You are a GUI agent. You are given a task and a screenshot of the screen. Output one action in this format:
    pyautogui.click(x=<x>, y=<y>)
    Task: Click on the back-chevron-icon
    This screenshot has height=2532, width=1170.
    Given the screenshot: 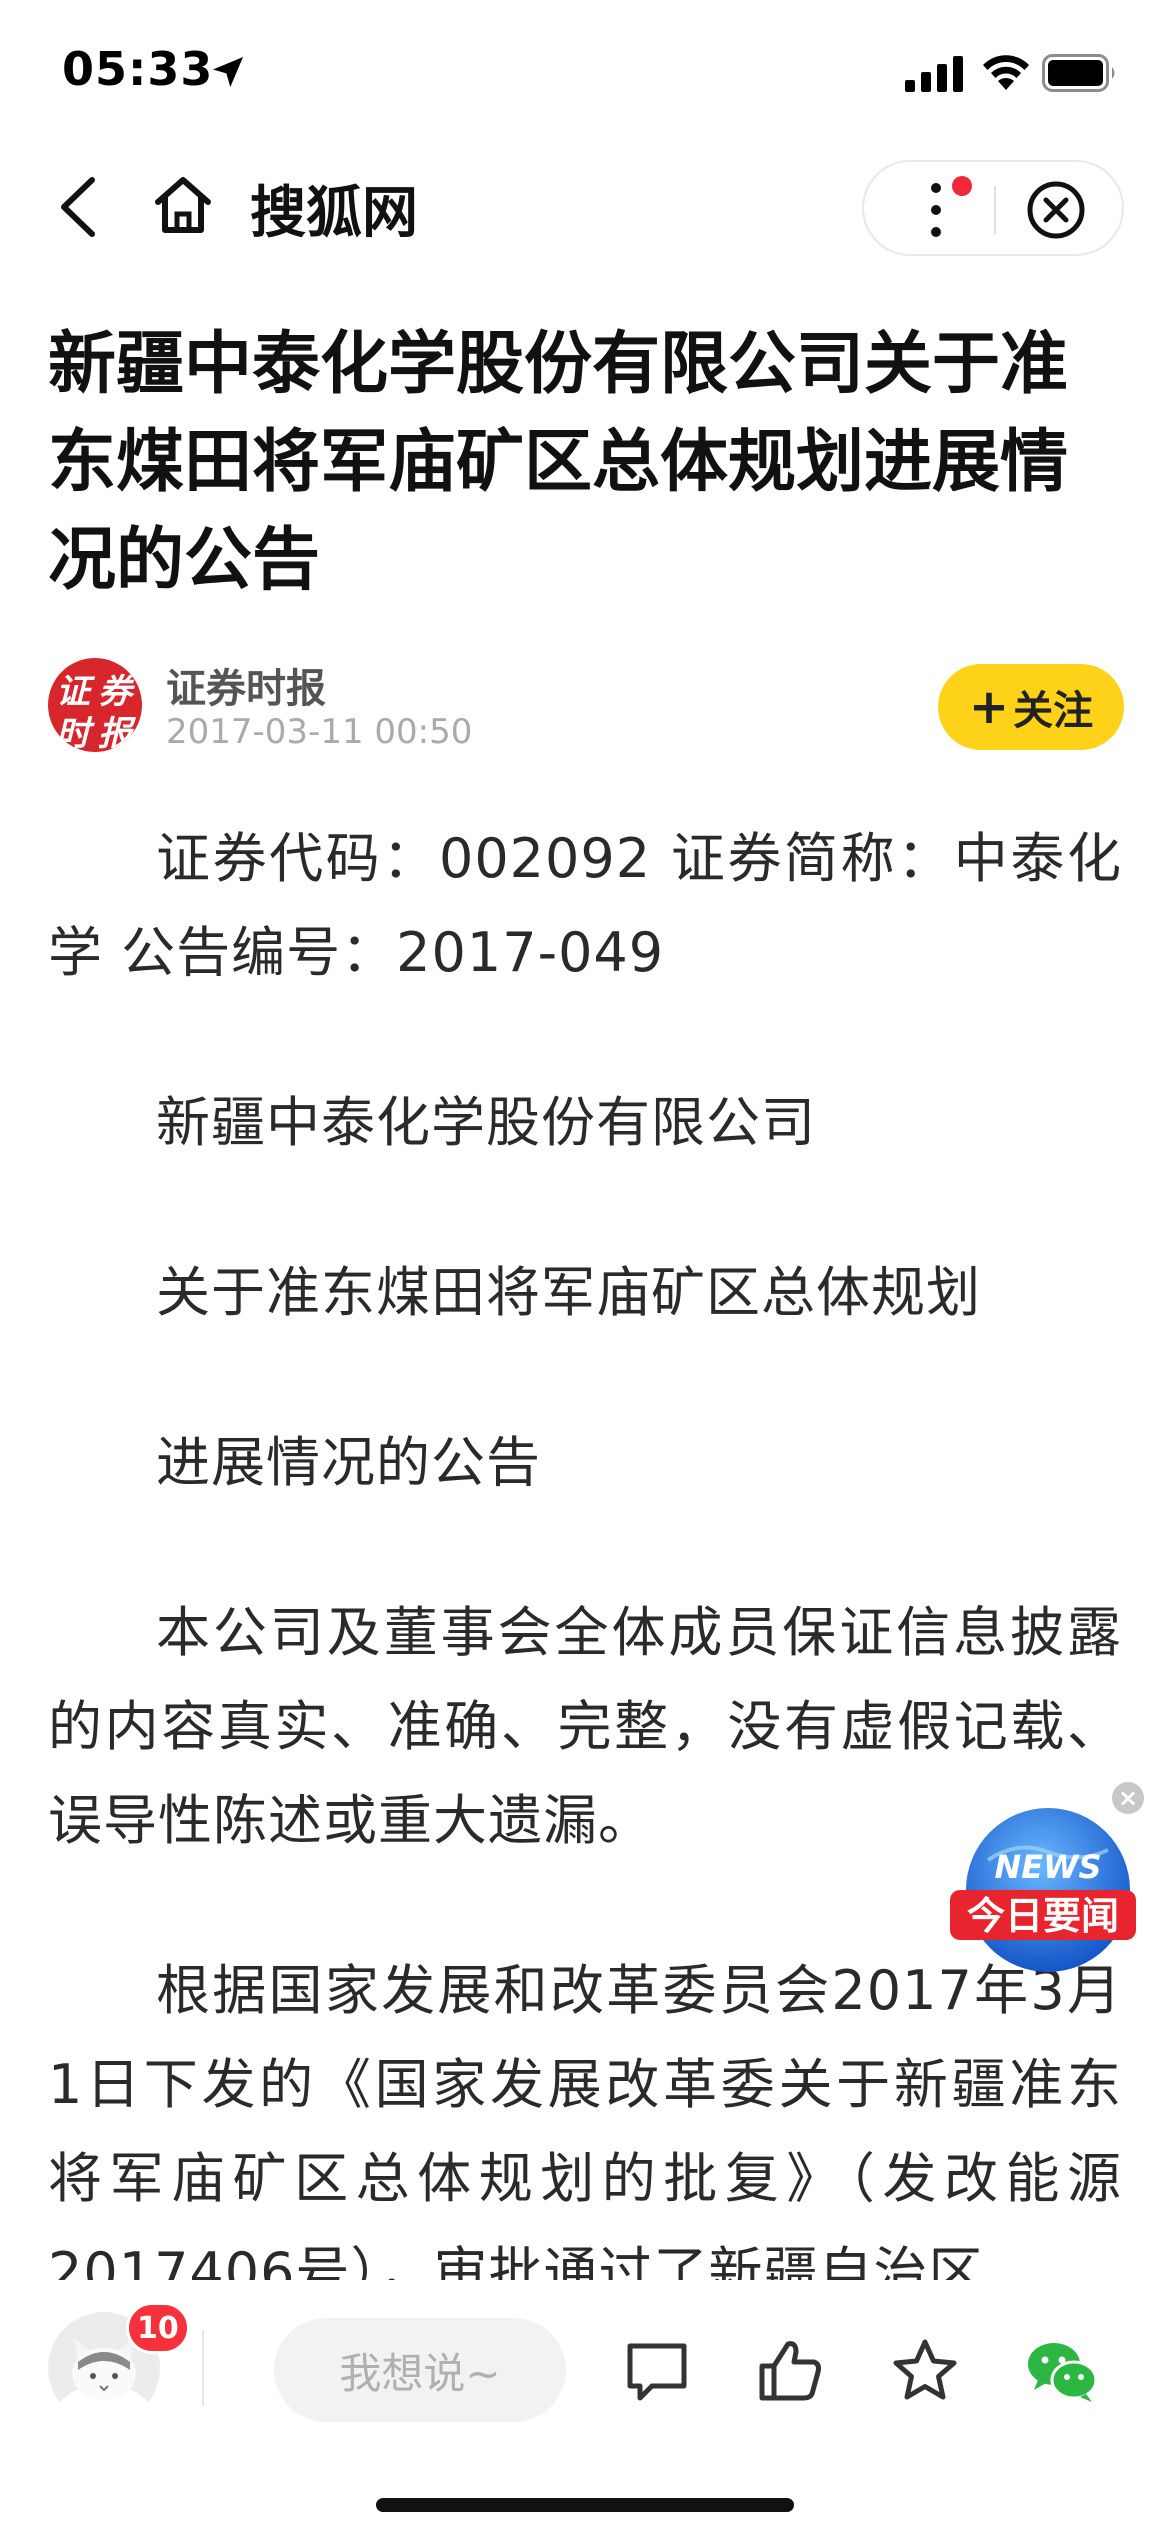 What is the action you would take?
    pyautogui.click(x=80, y=207)
    